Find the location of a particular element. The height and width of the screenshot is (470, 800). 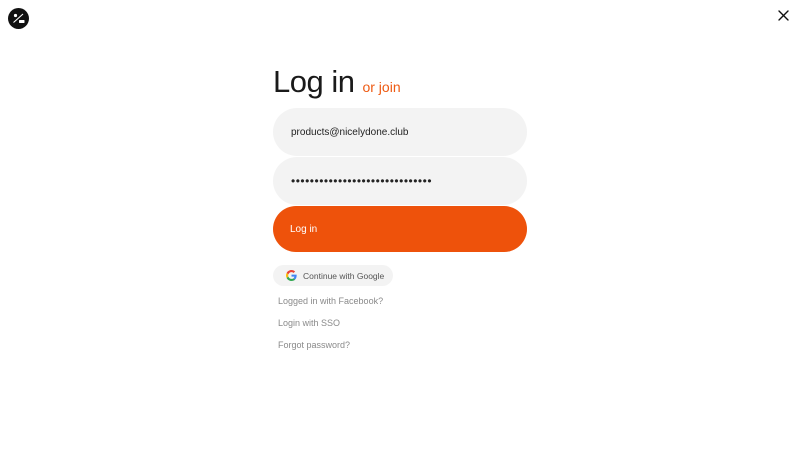

password-value: •••••••••••••••••••••••••••••• is located at coordinates (362, 181).